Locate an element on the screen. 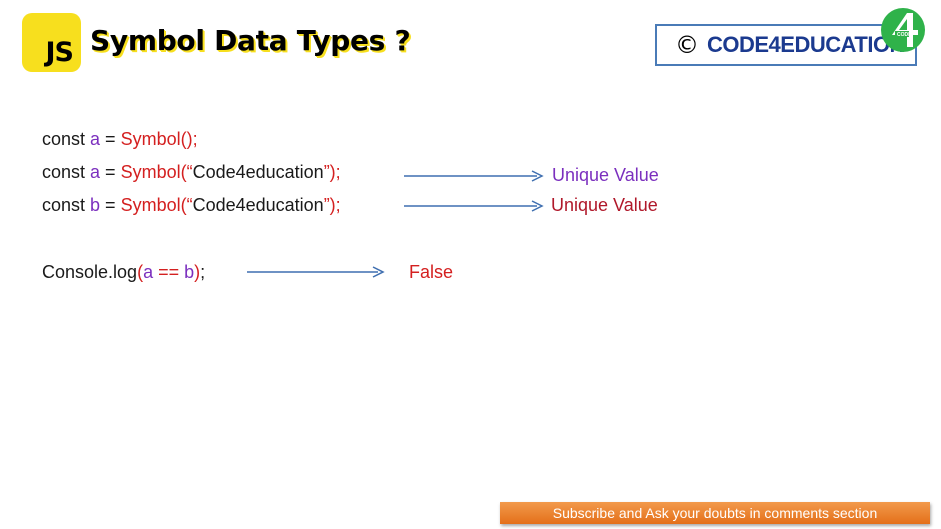 The width and height of the screenshot is (941, 529). svg-text: CODE is located at coordinates (904, 35).